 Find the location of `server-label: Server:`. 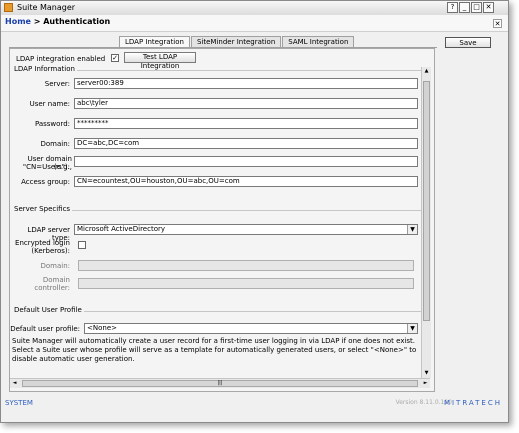

server-label: Server: is located at coordinates (57, 84).